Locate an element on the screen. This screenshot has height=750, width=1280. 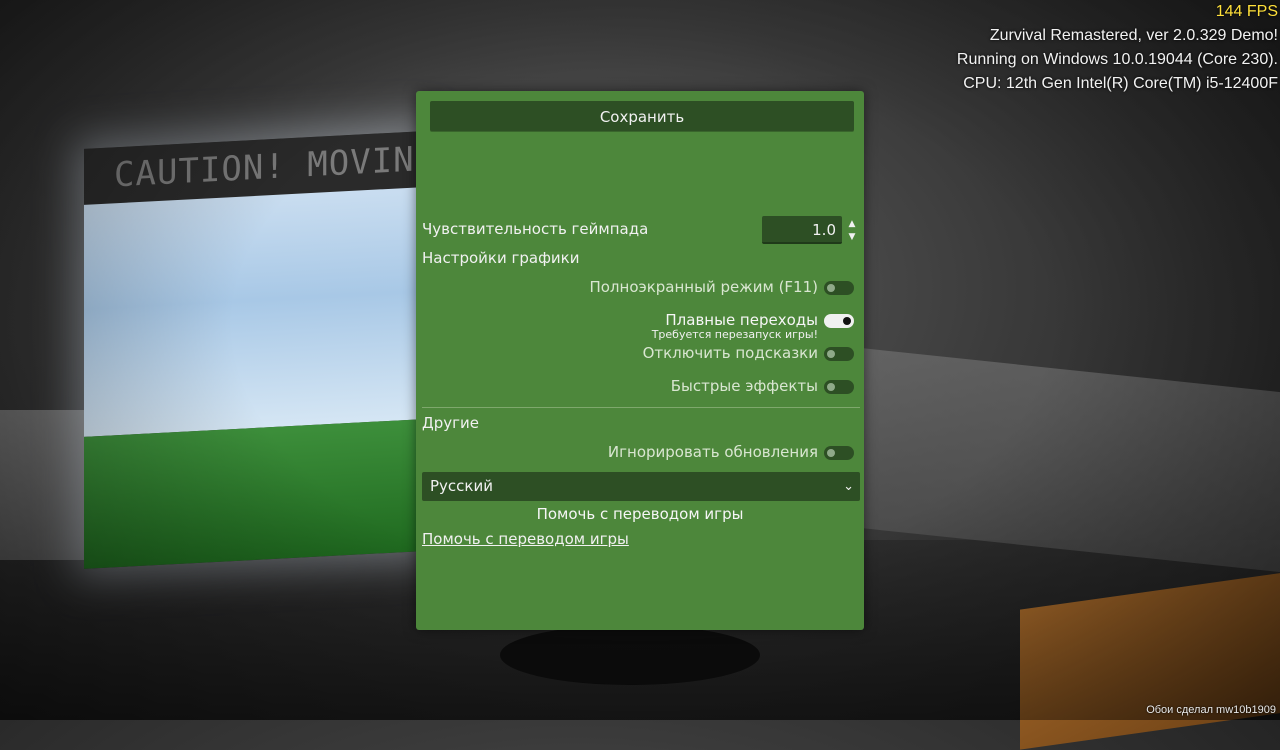
disable-hints-toggle is located at coordinates (839, 354).